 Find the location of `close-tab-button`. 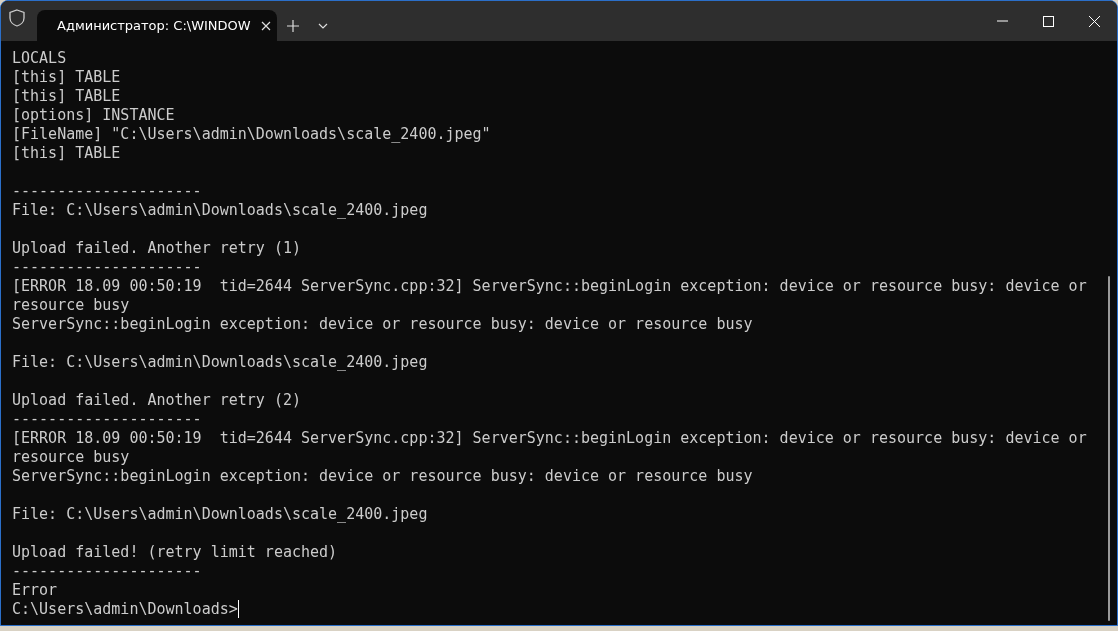

close-tab-button is located at coordinates (265, 25).